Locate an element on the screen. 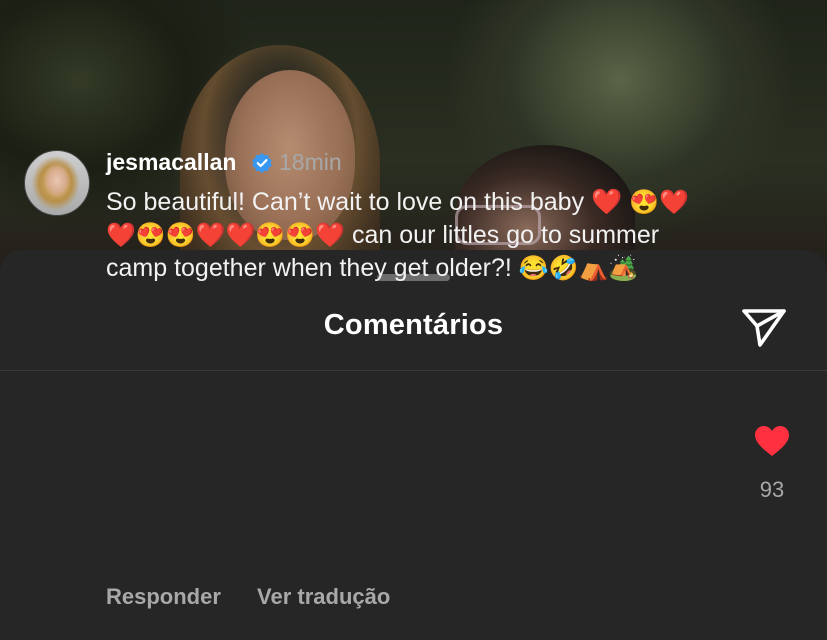 Image resolution: width=827 pixels, height=640 pixels. heart-icon is located at coordinates (772, 441).